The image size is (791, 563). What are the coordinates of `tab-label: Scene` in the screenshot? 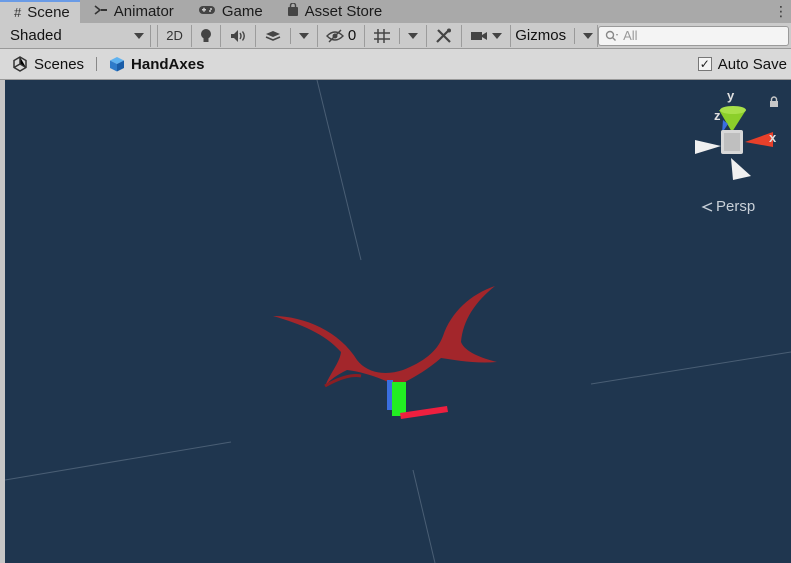 It's located at (48, 12).